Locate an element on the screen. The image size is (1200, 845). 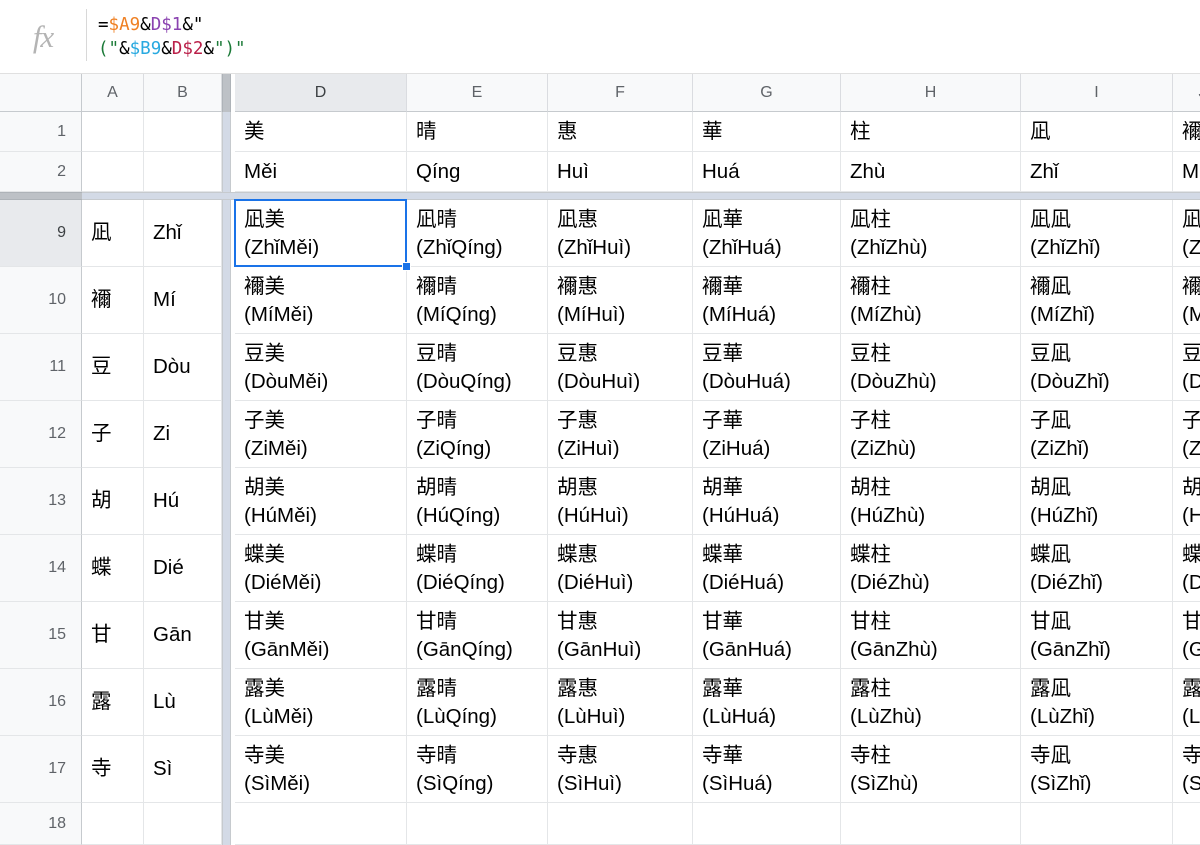
row-header-13: 13 is located at coordinates (41, 501).